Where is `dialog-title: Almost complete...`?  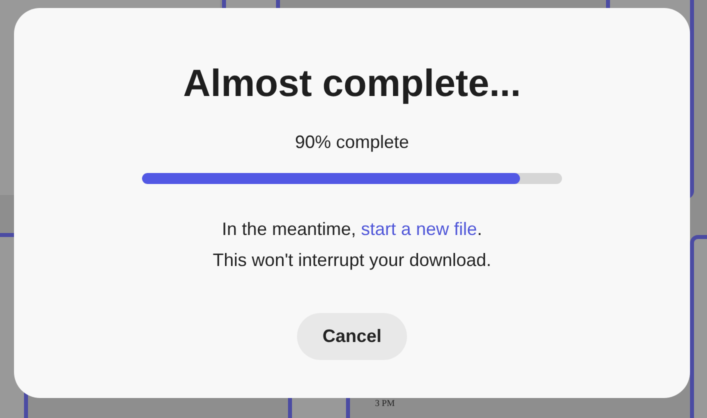 dialog-title: Almost complete... is located at coordinates (352, 84).